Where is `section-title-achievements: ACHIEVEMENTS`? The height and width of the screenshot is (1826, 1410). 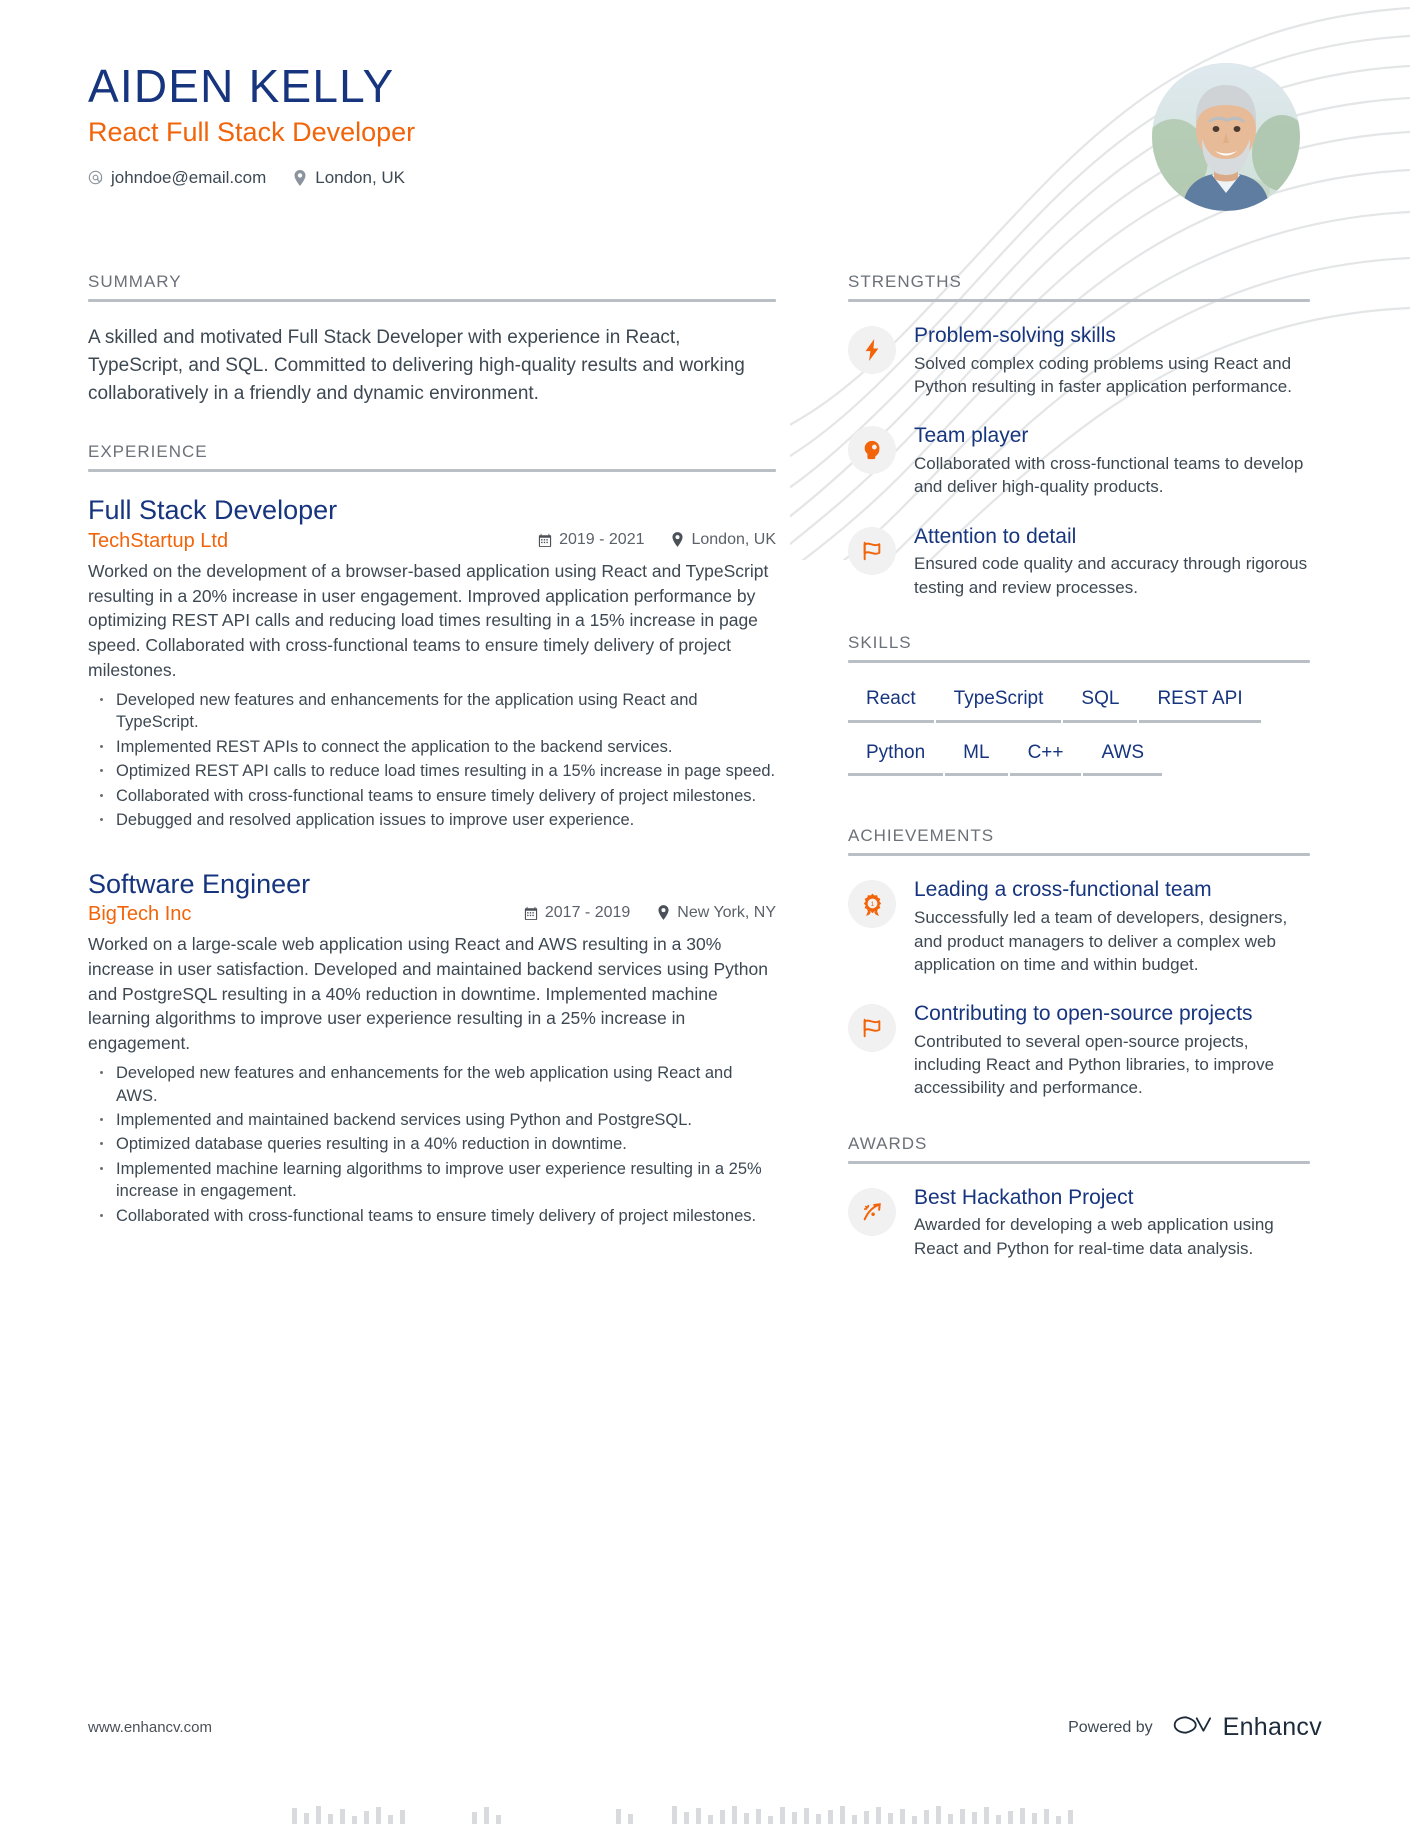 section-title-achievements: ACHIEVEMENTS is located at coordinates (921, 836).